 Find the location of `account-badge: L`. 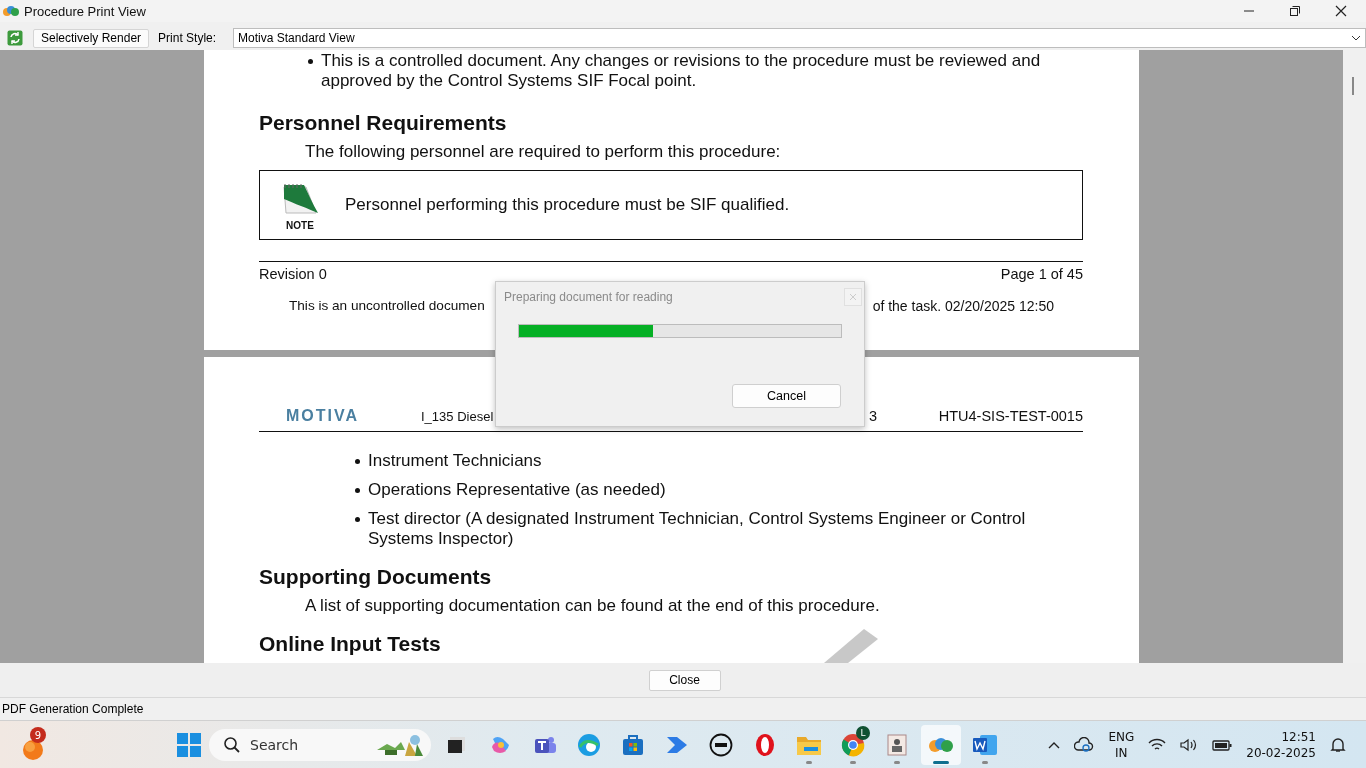

account-badge: L is located at coordinates (863, 732).